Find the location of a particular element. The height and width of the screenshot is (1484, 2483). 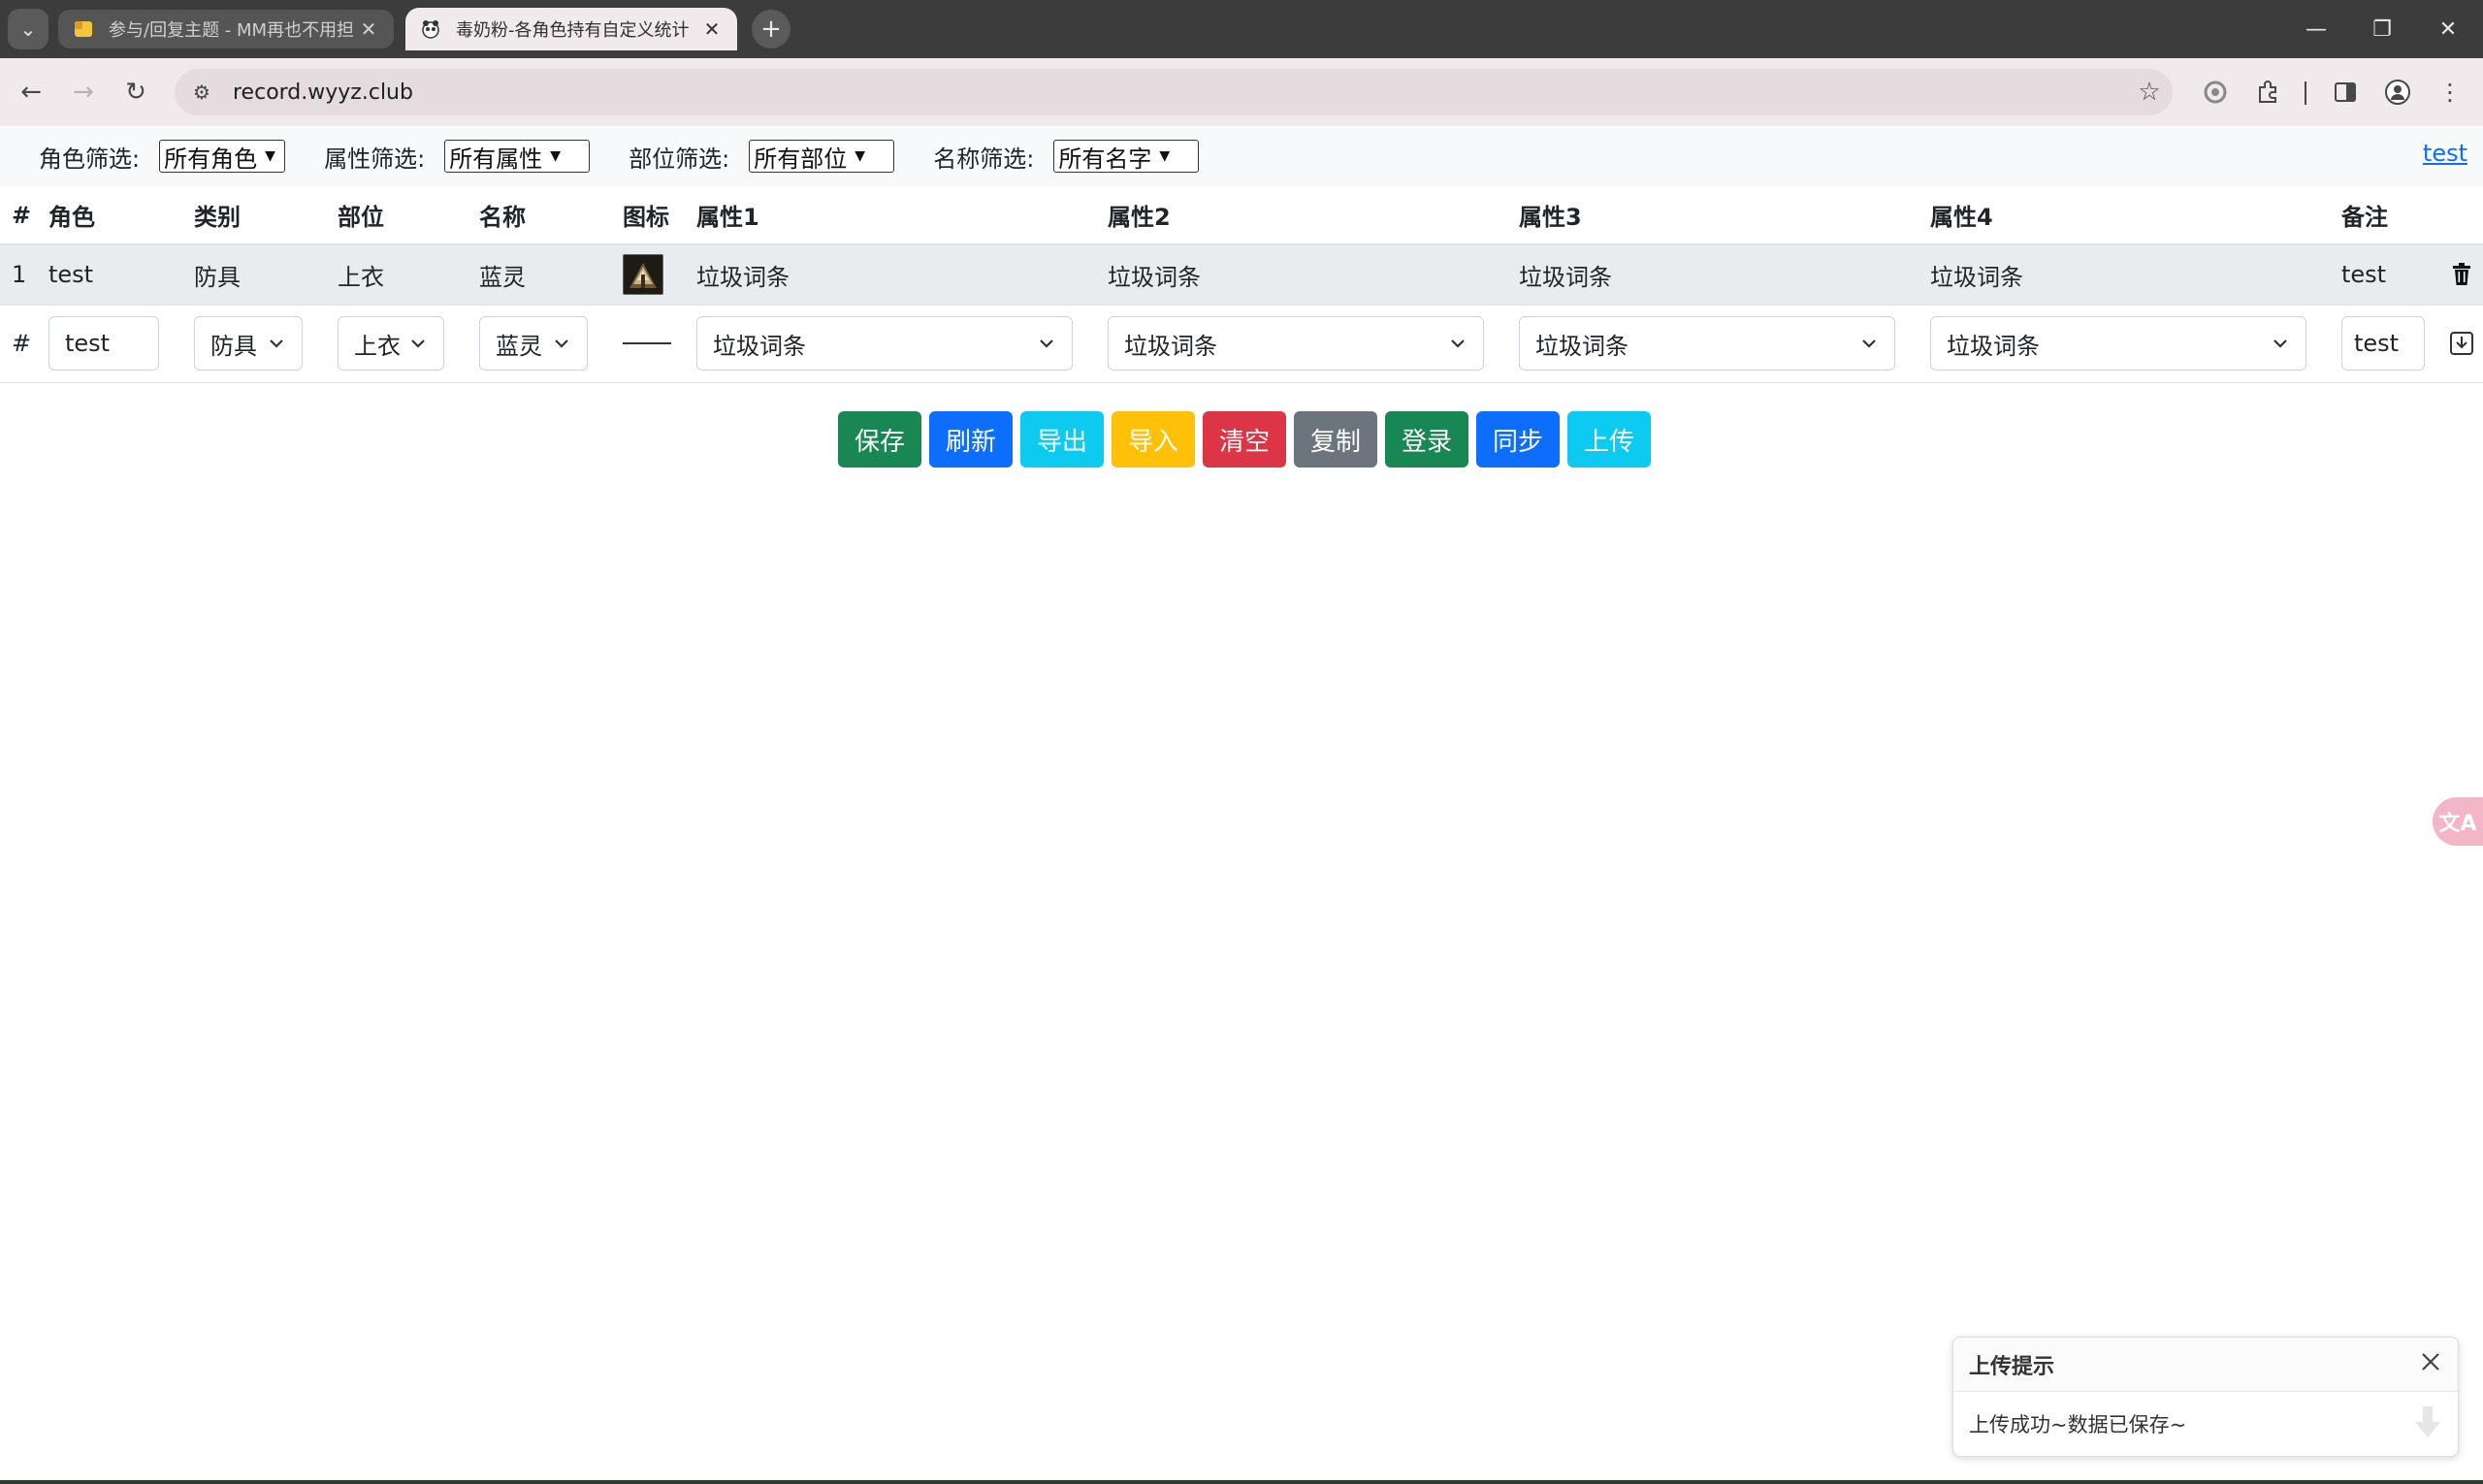

action-button-bar: 保存 刷新 导出 导入 清空 复制 登录 同步 上传 is located at coordinates (1245, 439).